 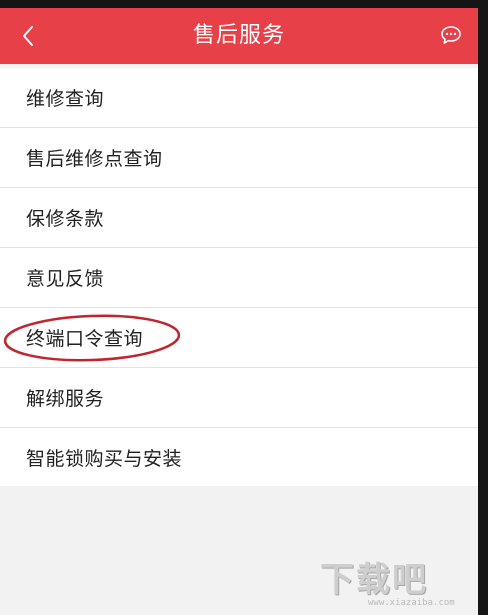 I want to click on menu-item-repair-query: 维修查询, so click(x=239, y=98).